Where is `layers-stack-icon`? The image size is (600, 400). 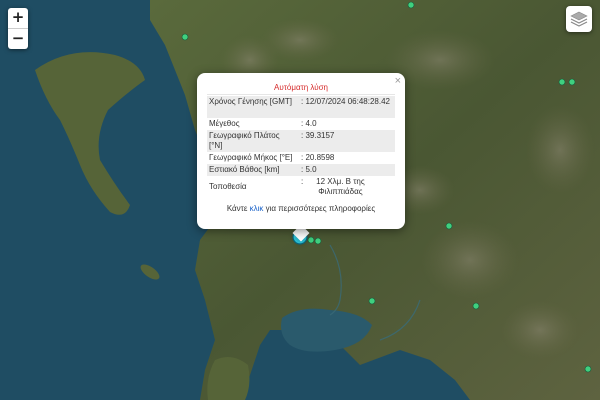 layers-stack-icon is located at coordinates (579, 19).